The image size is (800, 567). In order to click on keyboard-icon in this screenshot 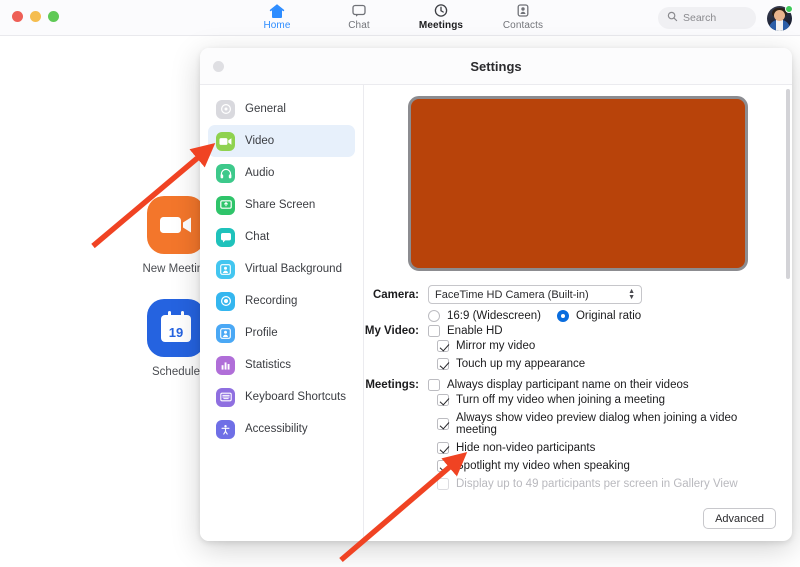, I will do `click(225, 397)`.